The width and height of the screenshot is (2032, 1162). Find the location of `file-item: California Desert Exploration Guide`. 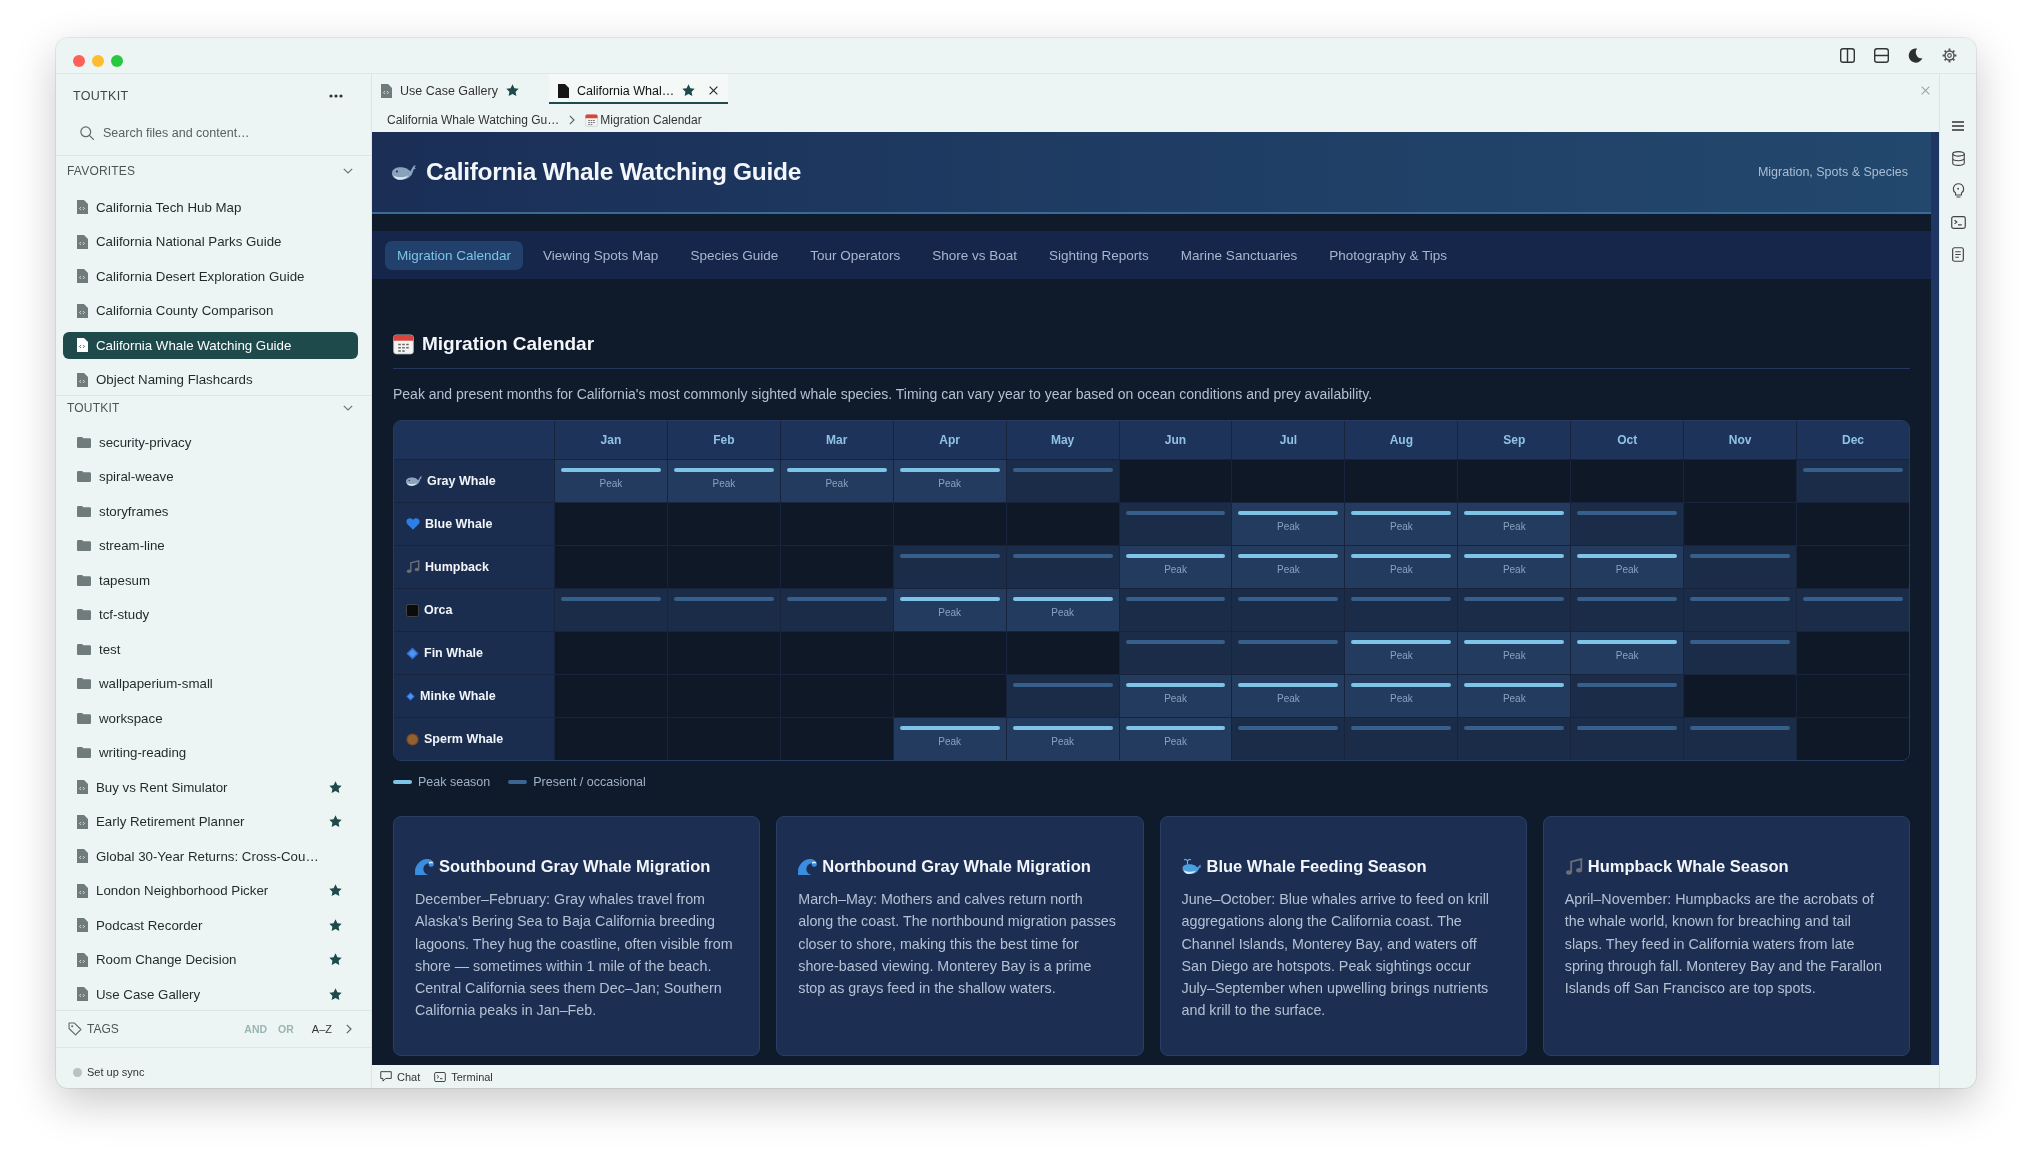

file-item: California Desert Exploration Guide is located at coordinates (210, 276).